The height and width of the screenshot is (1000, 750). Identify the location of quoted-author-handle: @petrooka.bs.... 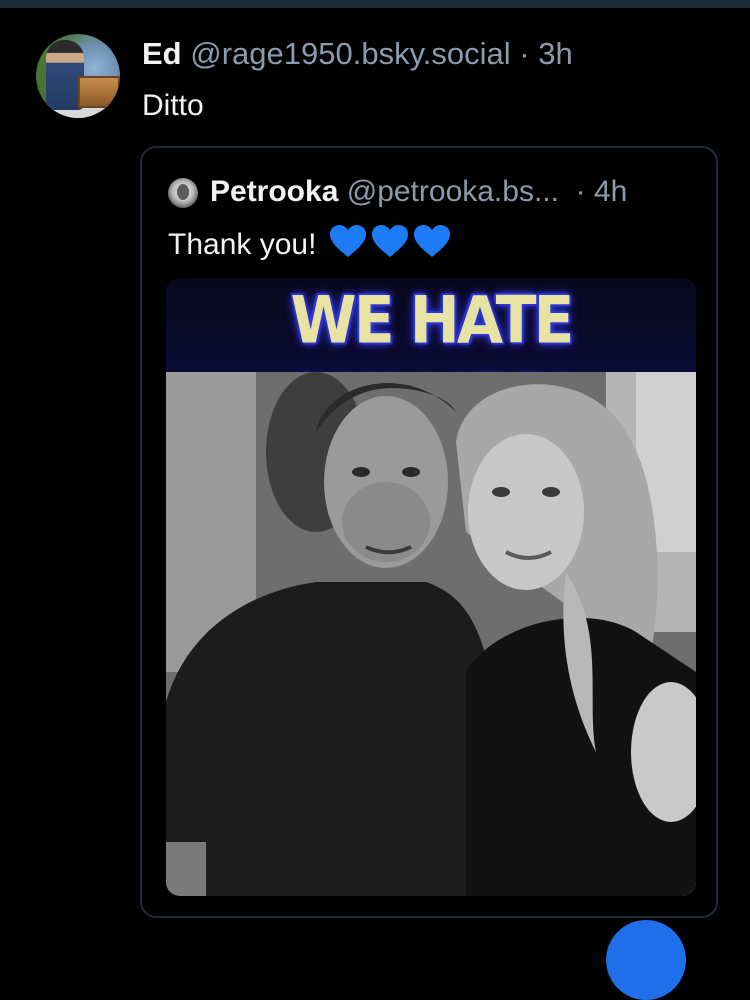
(453, 191).